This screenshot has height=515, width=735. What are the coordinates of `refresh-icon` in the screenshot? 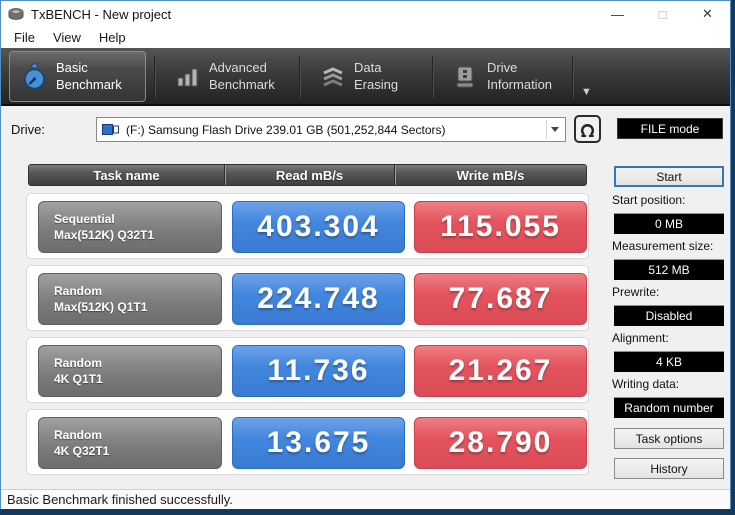 It's located at (587, 130).